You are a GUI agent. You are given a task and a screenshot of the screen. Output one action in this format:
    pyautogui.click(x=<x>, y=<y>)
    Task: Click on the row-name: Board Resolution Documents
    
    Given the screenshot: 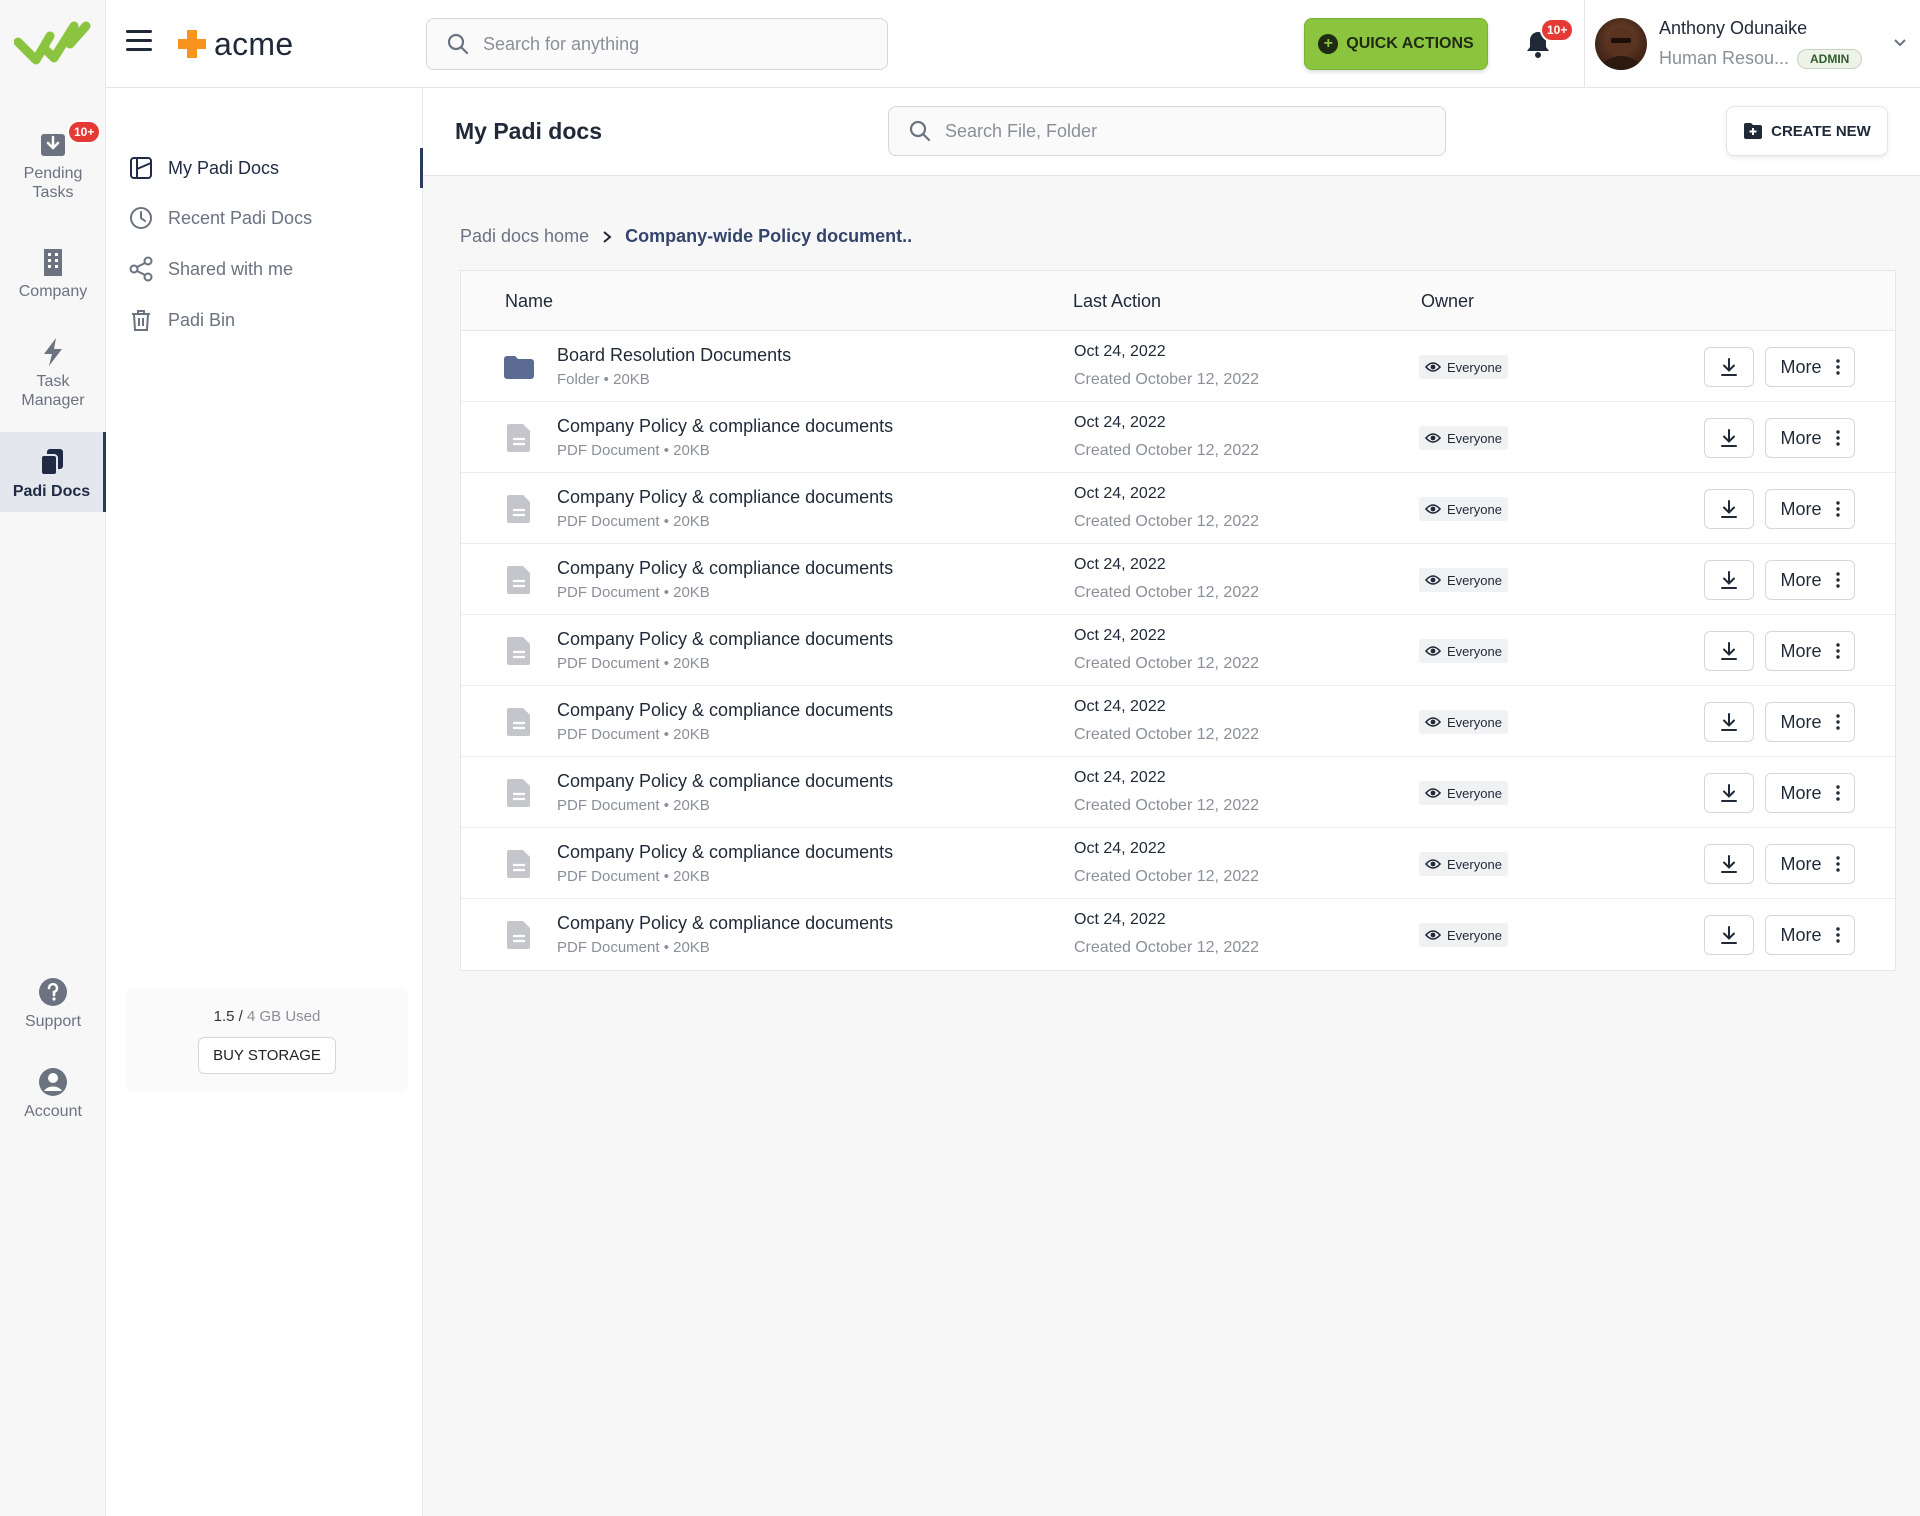 What is the action you would take?
    pyautogui.click(x=674, y=355)
    